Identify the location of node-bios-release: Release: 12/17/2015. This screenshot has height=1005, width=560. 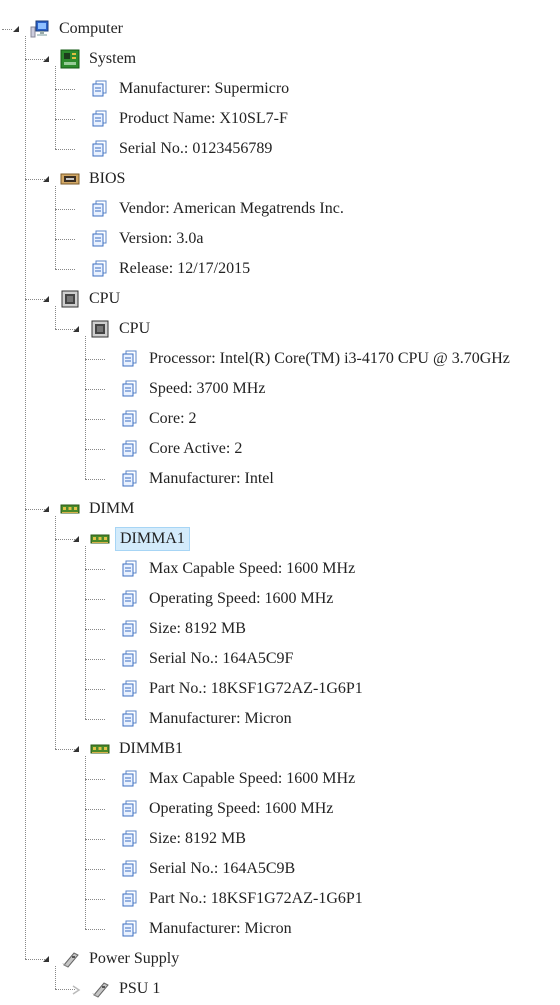
(162, 269).